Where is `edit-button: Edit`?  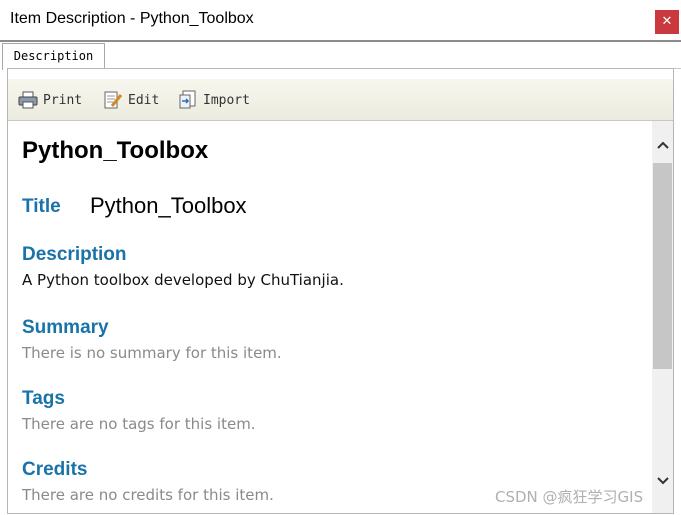 edit-button: Edit is located at coordinates (131, 100).